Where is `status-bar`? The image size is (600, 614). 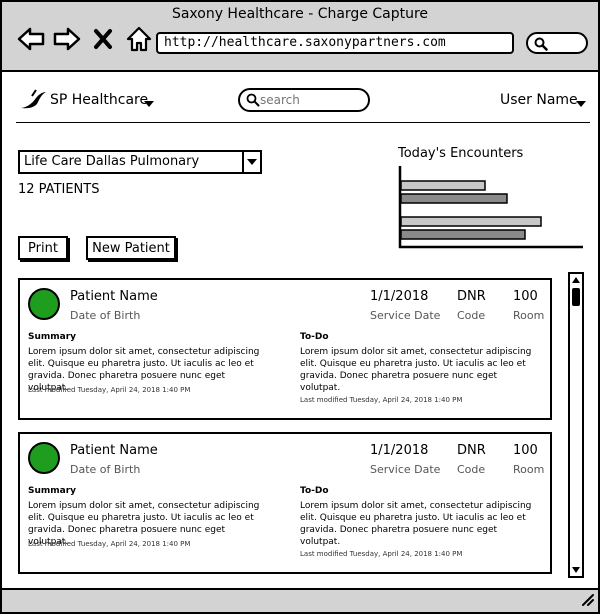
status-bar is located at coordinates (300, 600).